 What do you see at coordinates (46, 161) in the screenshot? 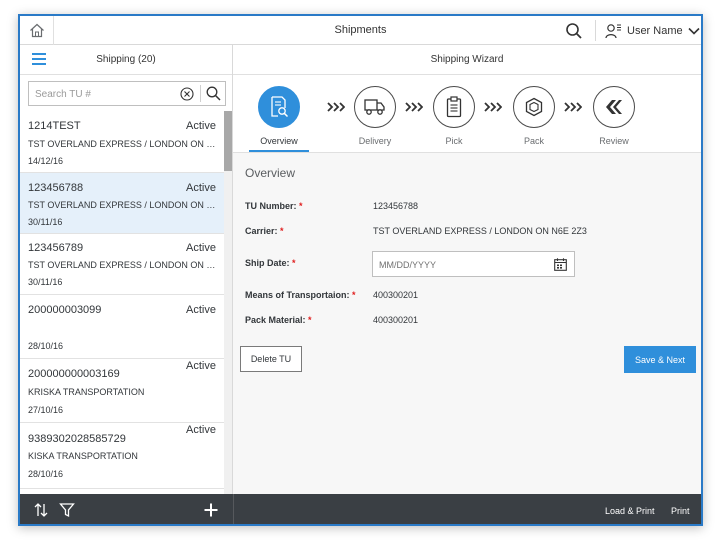
I see `item-date: 14/12/16` at bounding box center [46, 161].